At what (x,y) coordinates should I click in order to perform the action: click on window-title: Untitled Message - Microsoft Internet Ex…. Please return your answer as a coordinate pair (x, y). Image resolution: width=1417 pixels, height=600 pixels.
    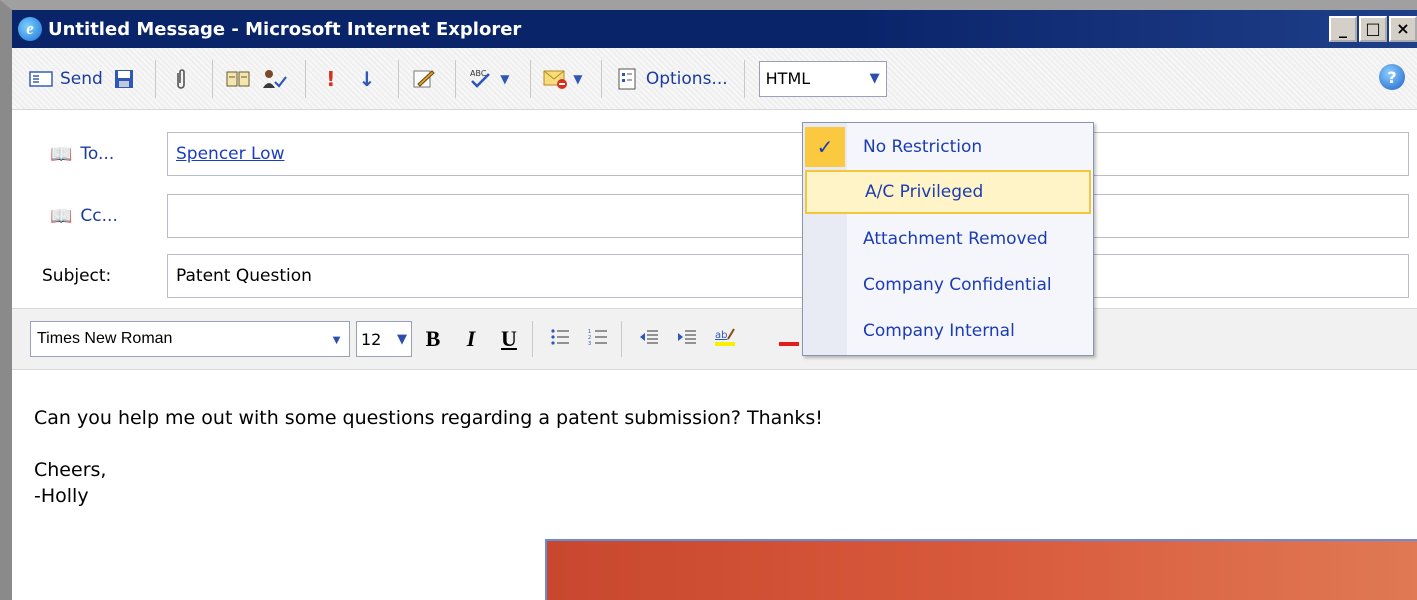
    Looking at the image, I should click on (285, 29).